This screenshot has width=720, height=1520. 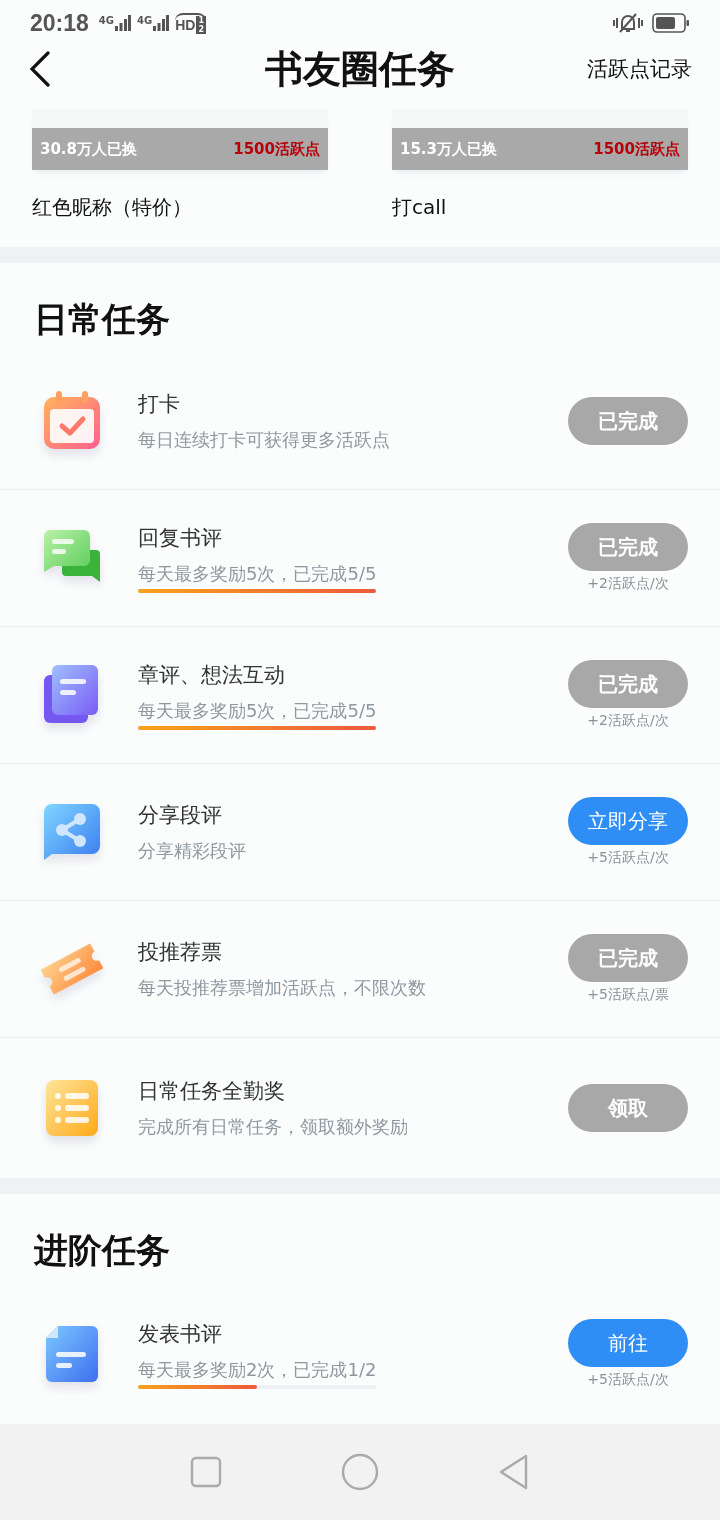 I want to click on task-button: 立即分享, so click(x=628, y=821).